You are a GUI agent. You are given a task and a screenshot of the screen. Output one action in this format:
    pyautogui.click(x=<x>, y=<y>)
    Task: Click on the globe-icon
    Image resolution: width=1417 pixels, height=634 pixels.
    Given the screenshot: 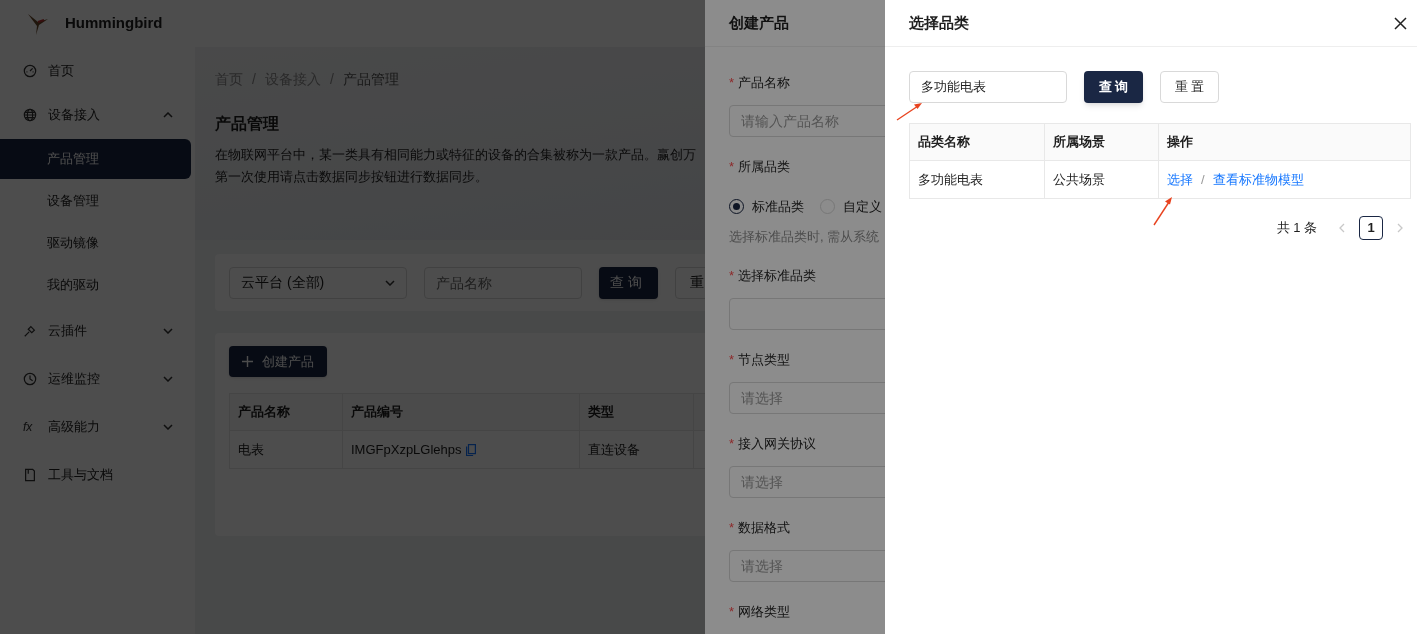 What is the action you would take?
    pyautogui.click(x=30, y=115)
    